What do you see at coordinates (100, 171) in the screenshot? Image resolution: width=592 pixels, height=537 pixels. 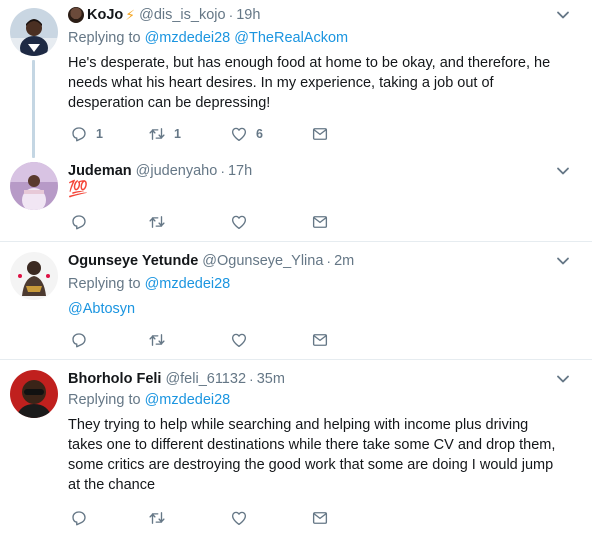 I see `display-name: Judeman` at bounding box center [100, 171].